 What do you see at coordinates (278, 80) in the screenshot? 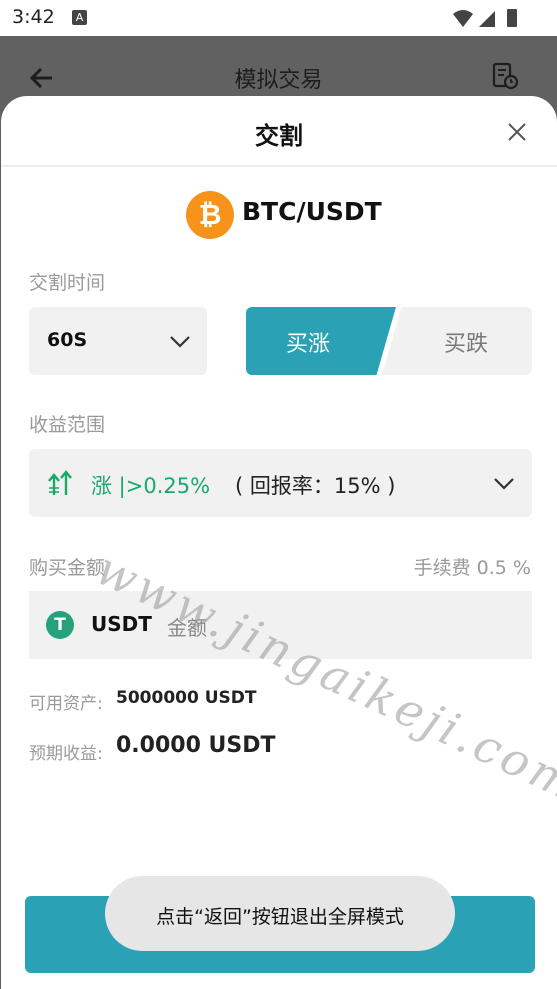
I see `app-bar-title: 模拟交易` at bounding box center [278, 80].